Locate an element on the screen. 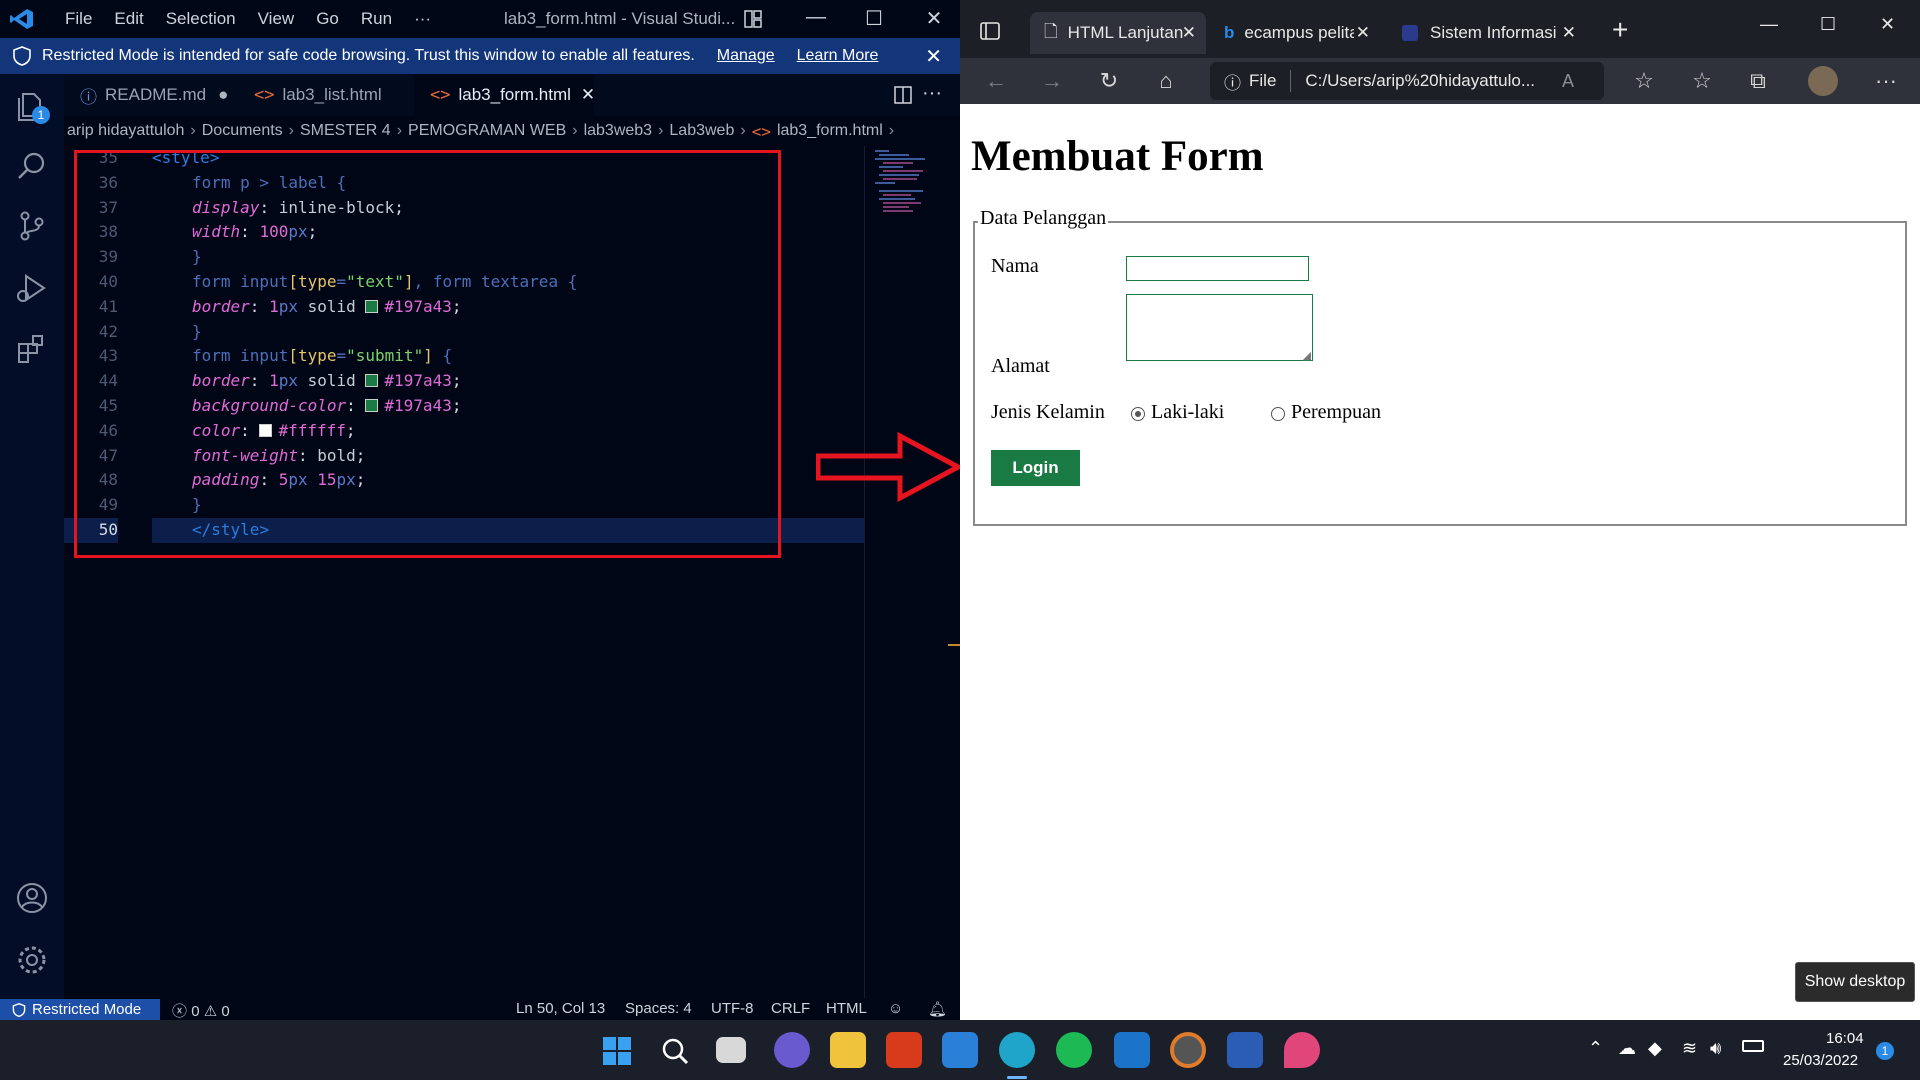  file-explorer-icon is located at coordinates (848, 1050).